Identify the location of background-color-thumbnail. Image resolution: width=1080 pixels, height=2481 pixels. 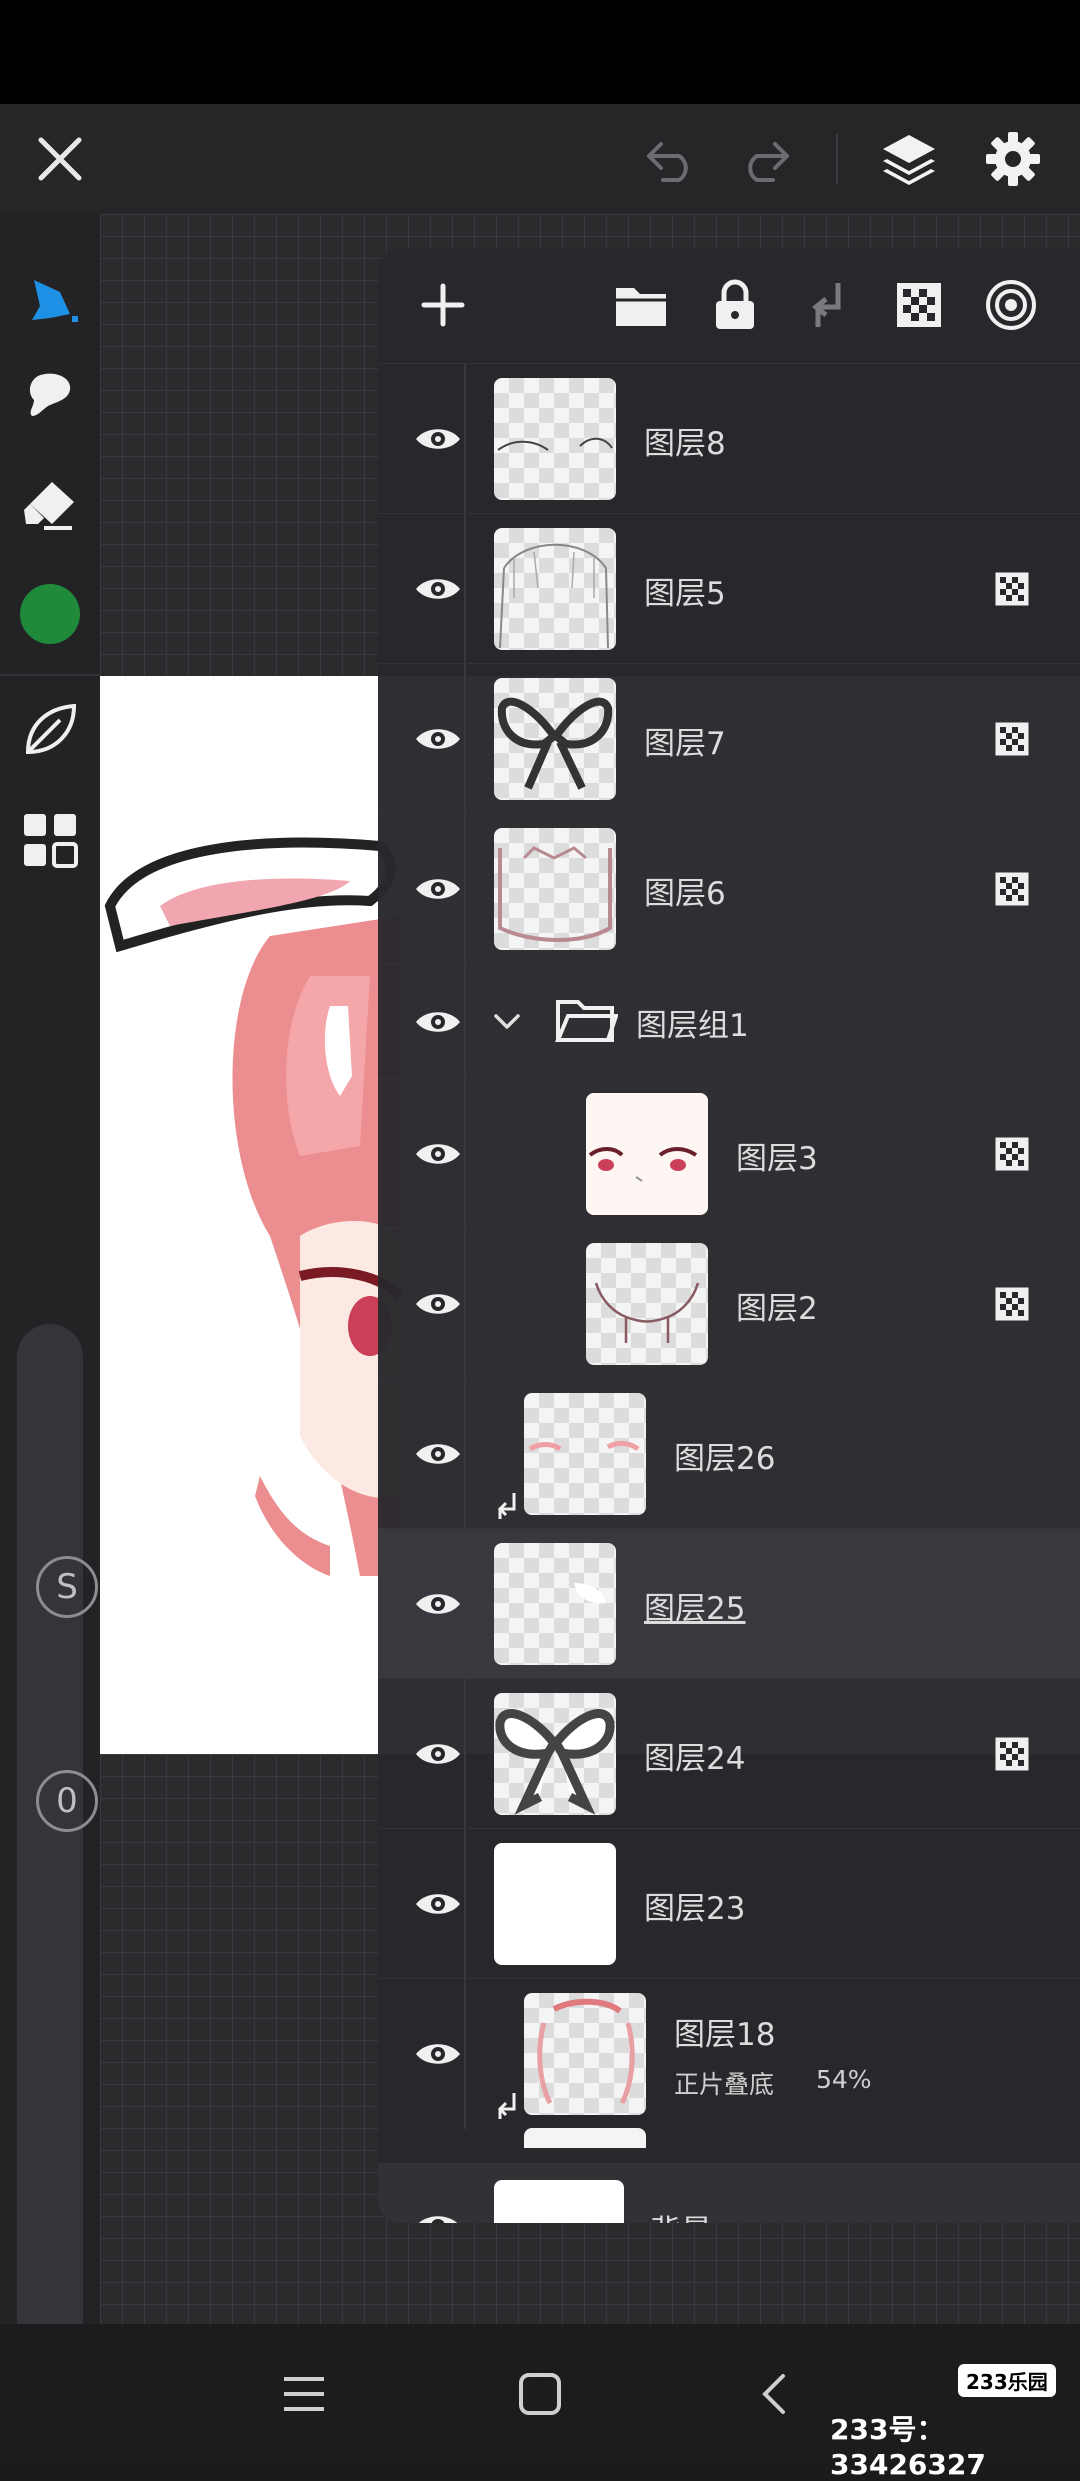
(559, 2201).